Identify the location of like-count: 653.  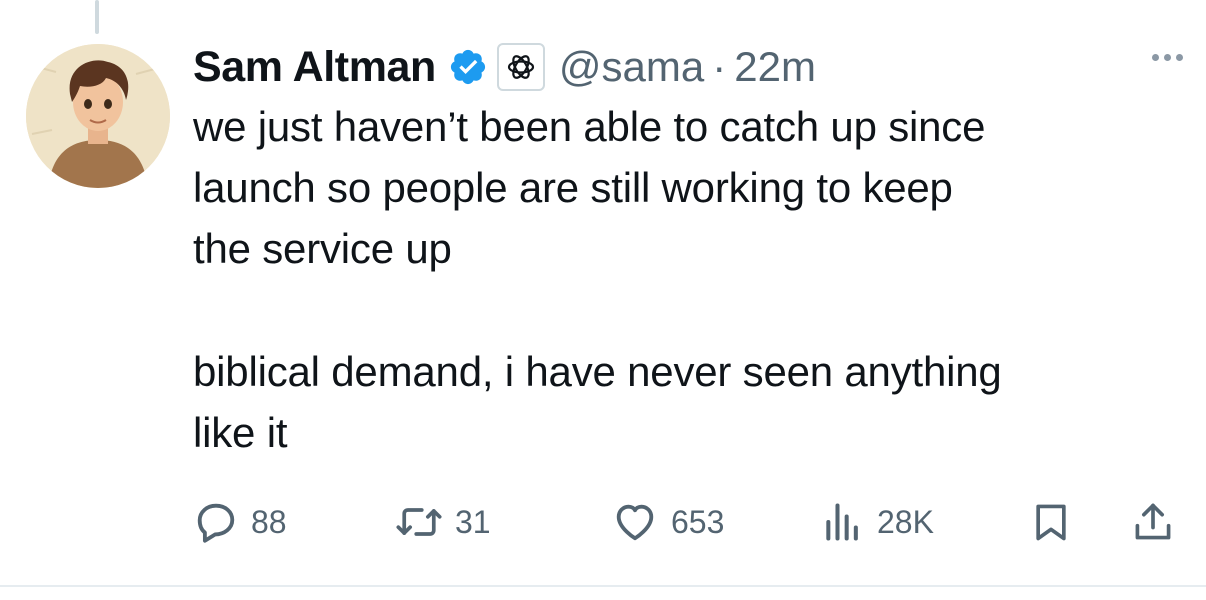
(698, 521).